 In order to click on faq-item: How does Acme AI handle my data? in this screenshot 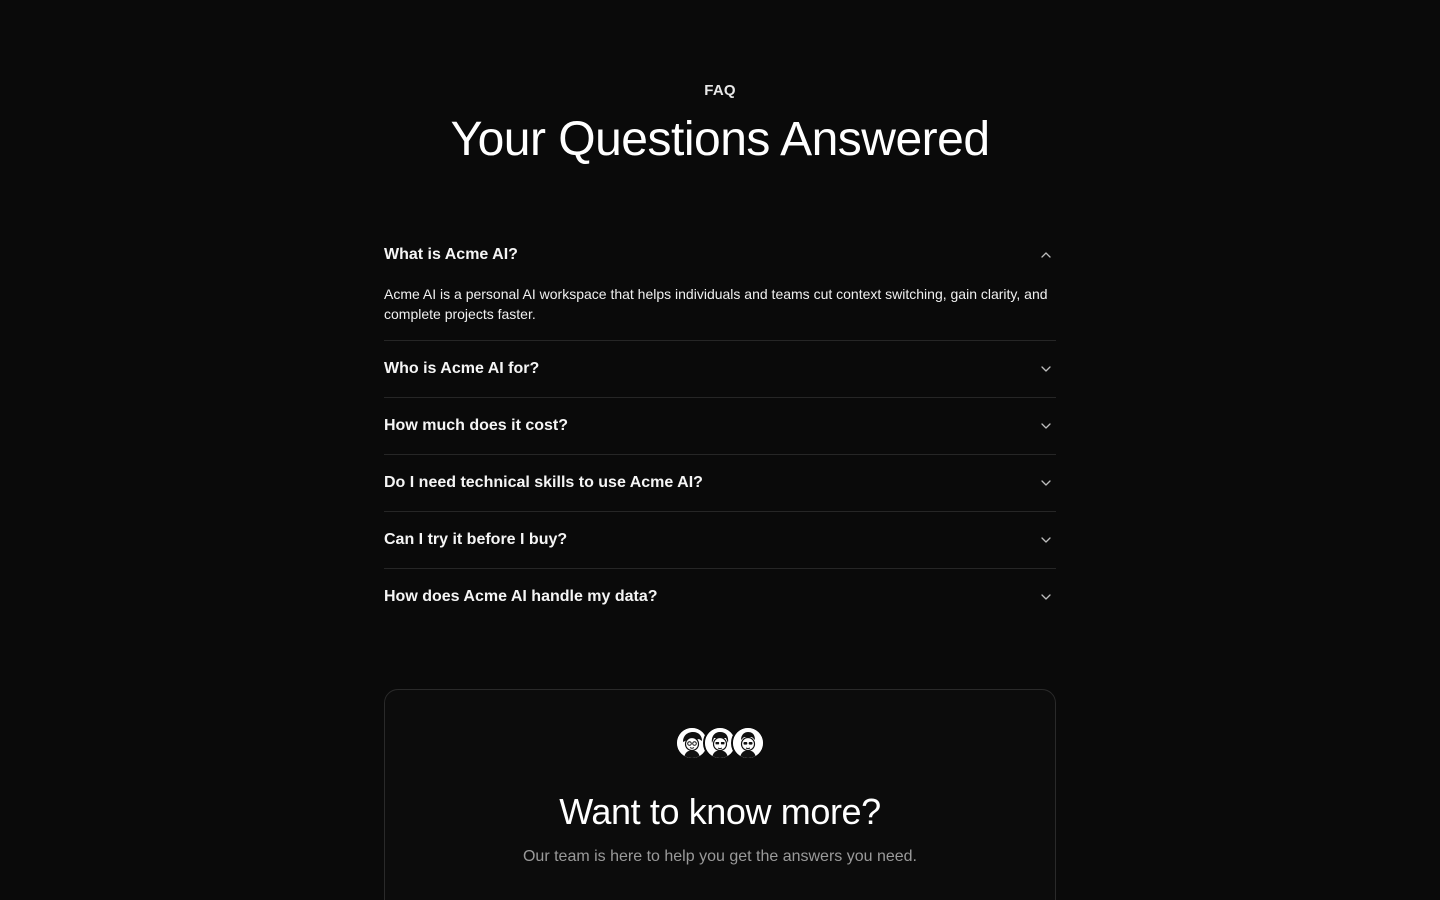, I will do `click(720, 597)`.